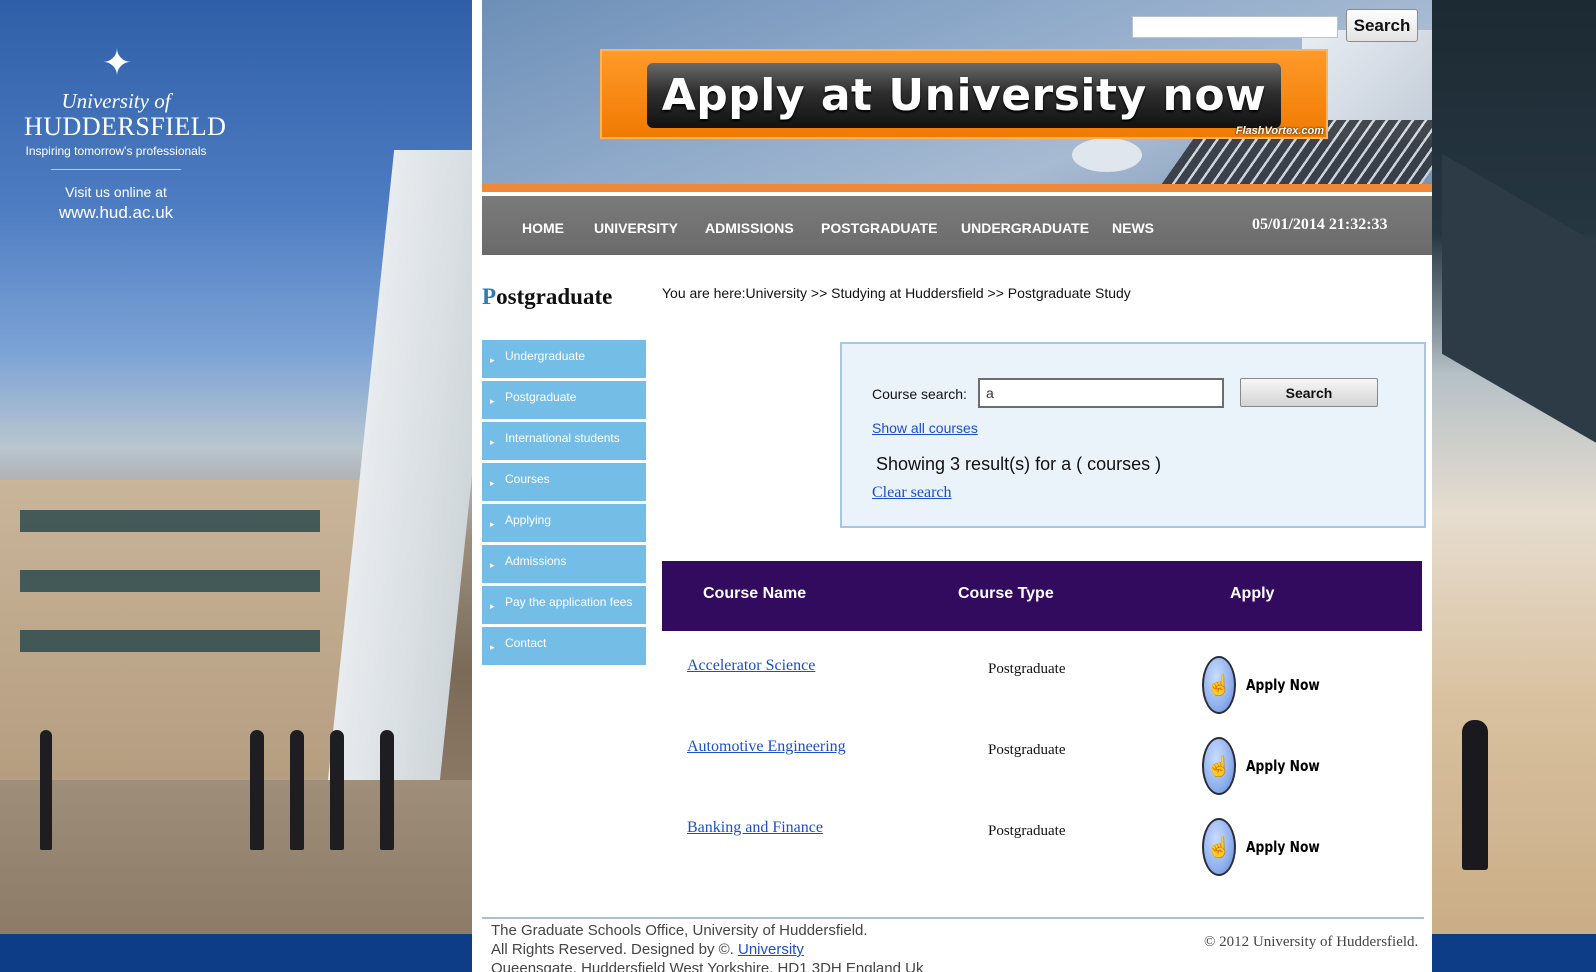 This screenshot has width=1596, height=972. What do you see at coordinates (116, 101) in the screenshot?
I see `logo-university-line: University of` at bounding box center [116, 101].